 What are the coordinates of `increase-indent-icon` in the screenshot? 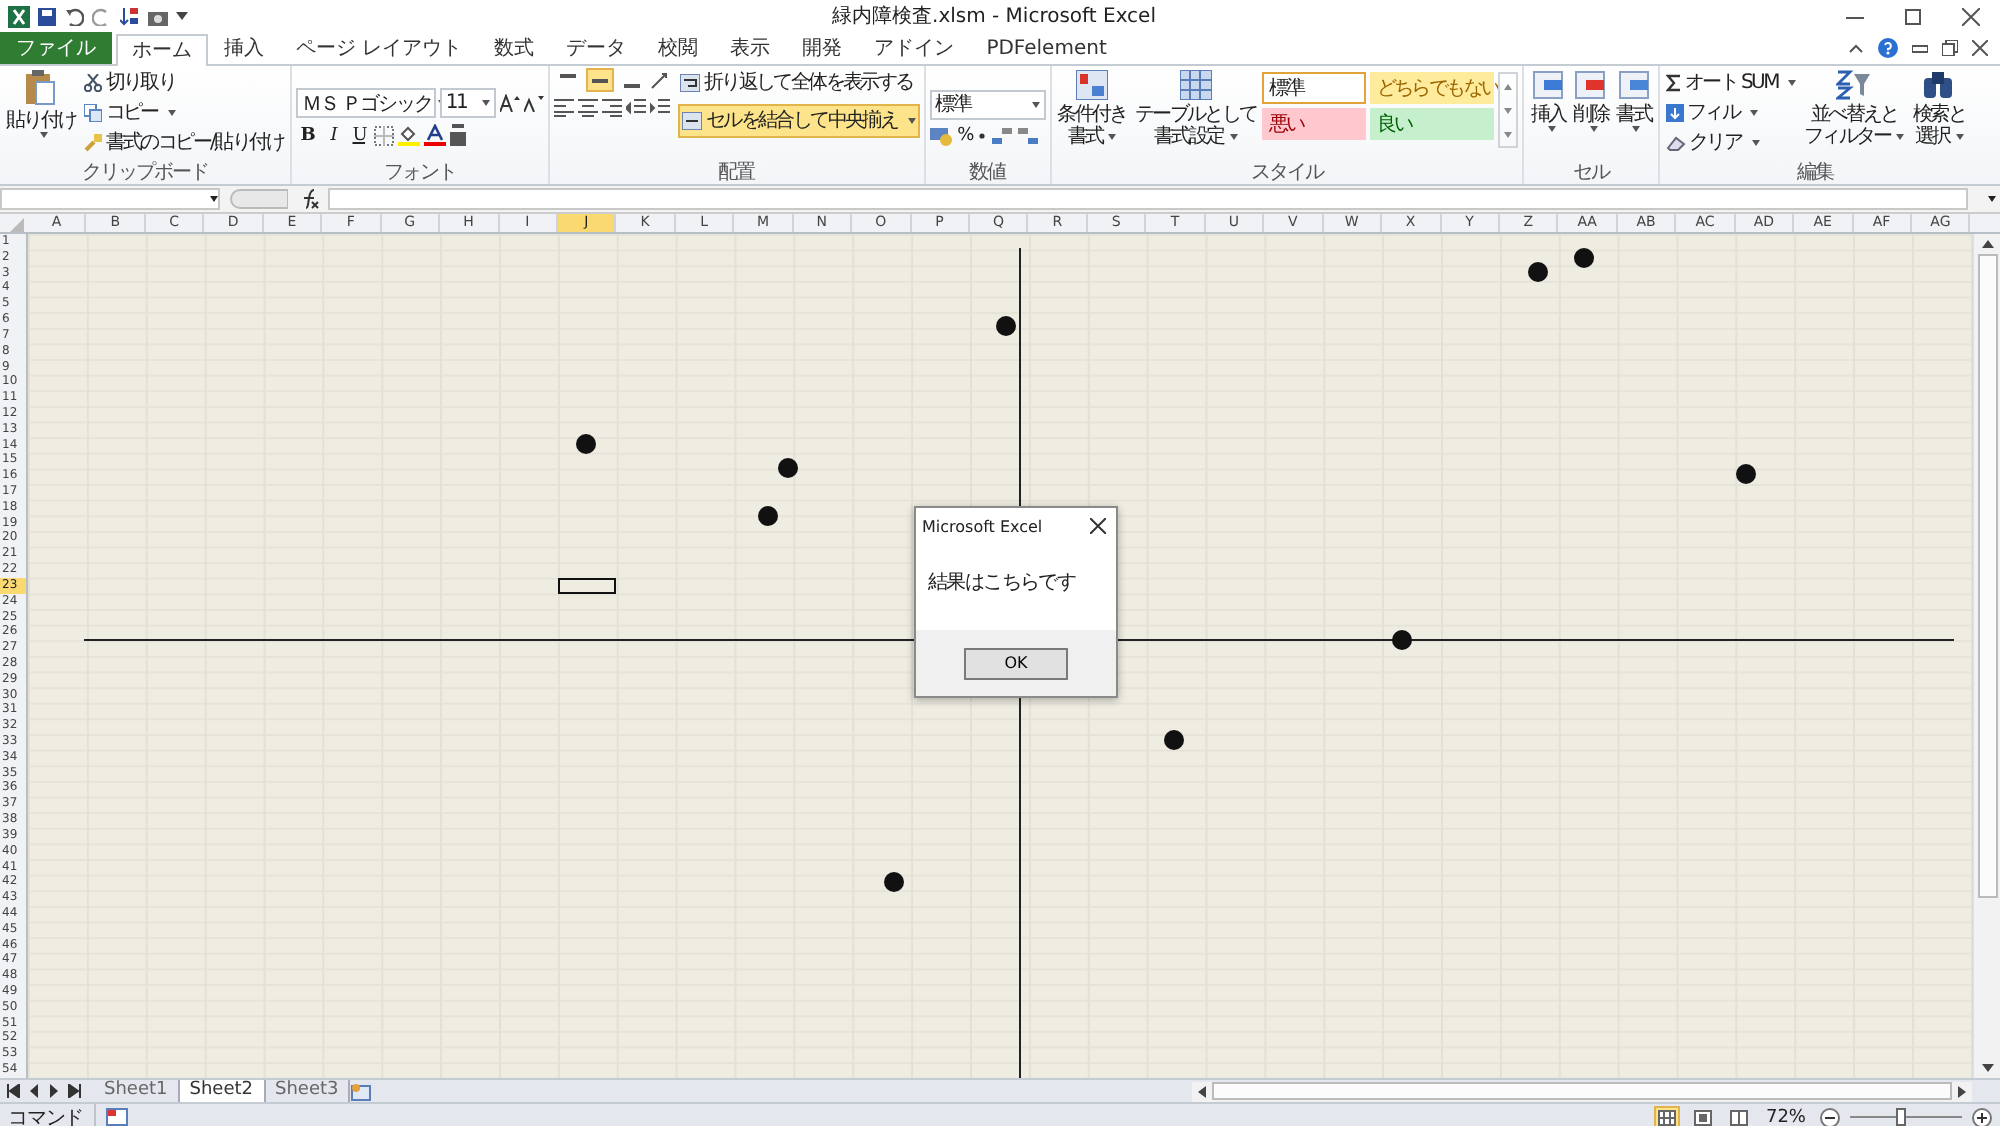 It's located at (659, 108).